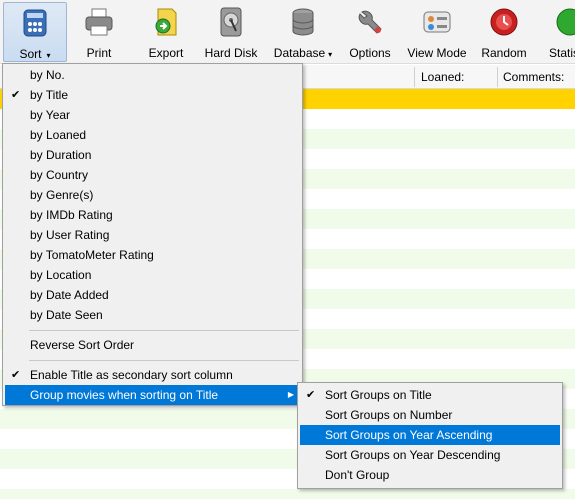  I want to click on column-header-comments: Comments:, so click(533, 77).